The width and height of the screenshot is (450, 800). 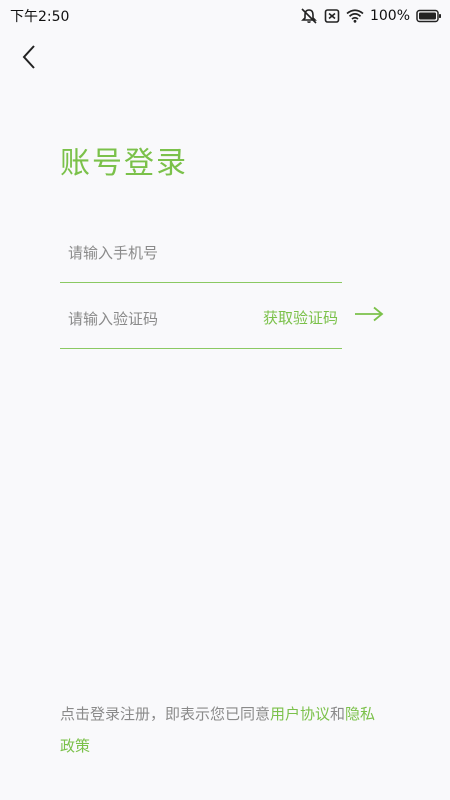 What do you see at coordinates (332, 16) in the screenshot?
I see `sim-off-icon` at bounding box center [332, 16].